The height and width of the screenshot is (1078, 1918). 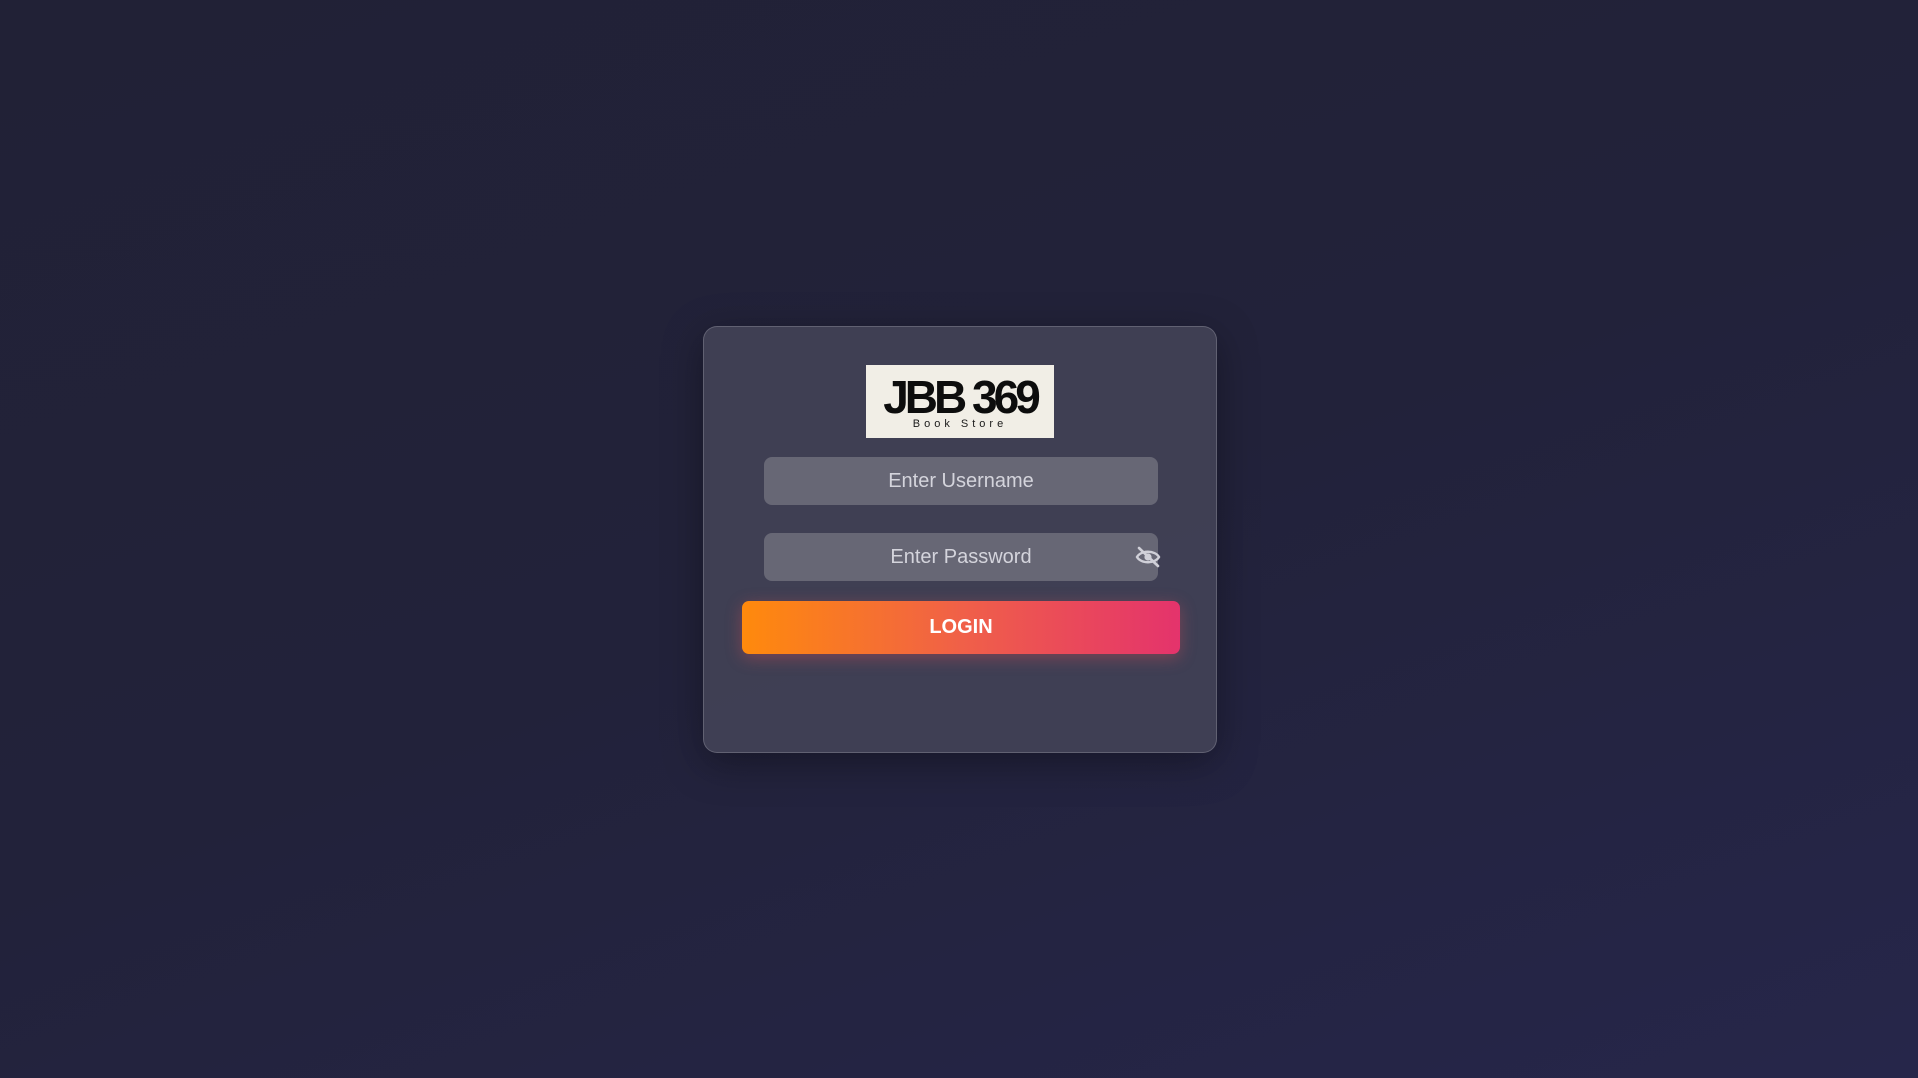 I want to click on username-field, so click(x=961, y=481).